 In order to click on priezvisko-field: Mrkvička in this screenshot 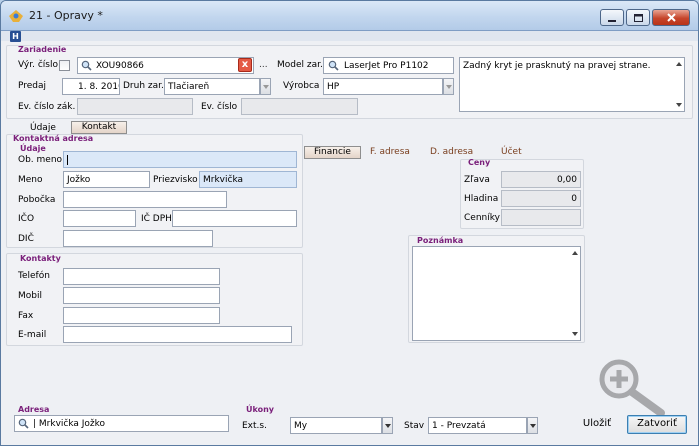, I will do `click(248, 179)`.